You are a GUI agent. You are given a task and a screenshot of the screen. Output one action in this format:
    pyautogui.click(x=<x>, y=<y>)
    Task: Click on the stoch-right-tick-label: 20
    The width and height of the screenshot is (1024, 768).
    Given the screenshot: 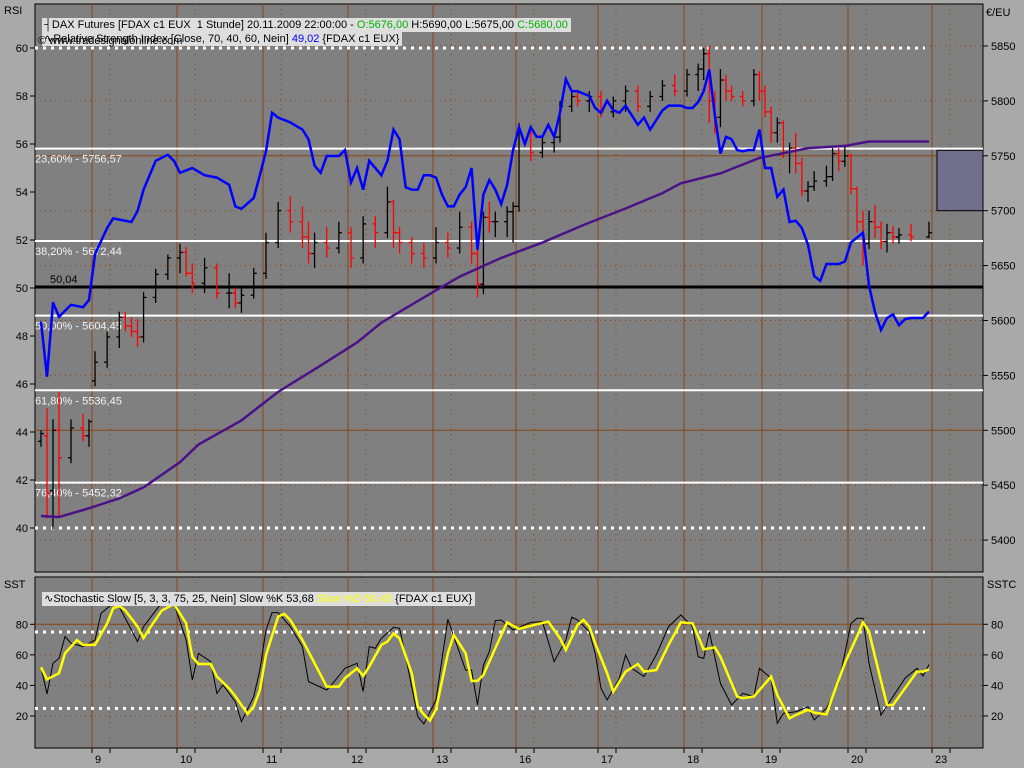 What is the action you would take?
    pyautogui.click(x=997, y=717)
    